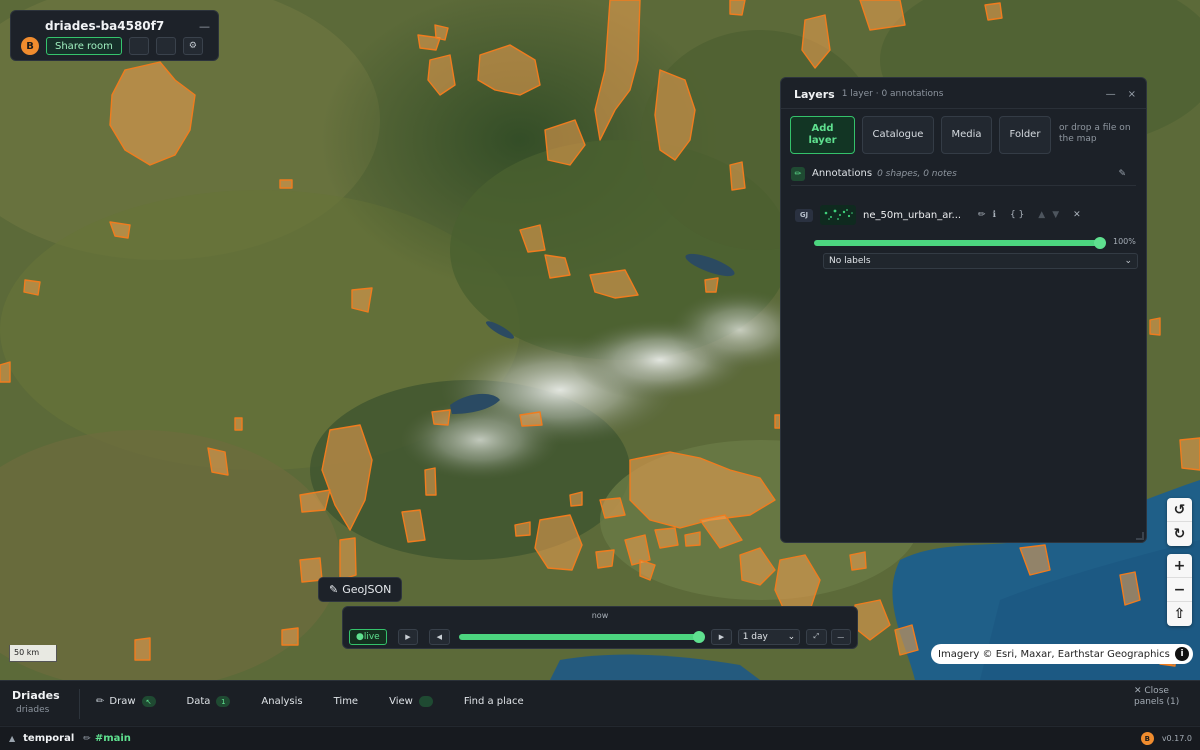 The height and width of the screenshot is (750, 1200). I want to click on media-button: Media, so click(966, 135).